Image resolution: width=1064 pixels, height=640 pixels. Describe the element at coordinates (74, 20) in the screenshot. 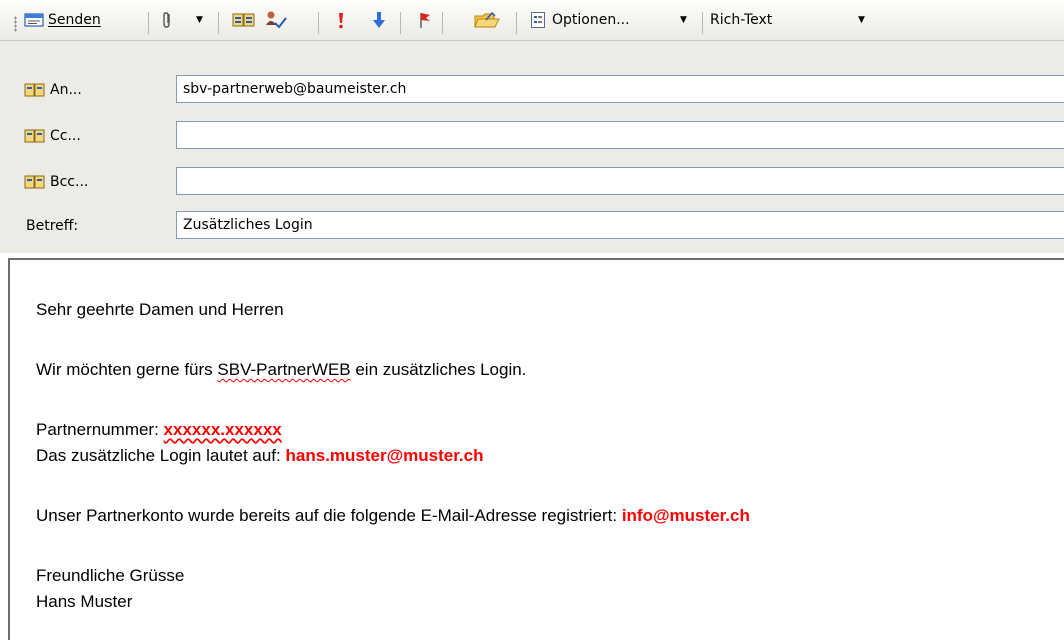

I see `send-label: Senden` at that location.